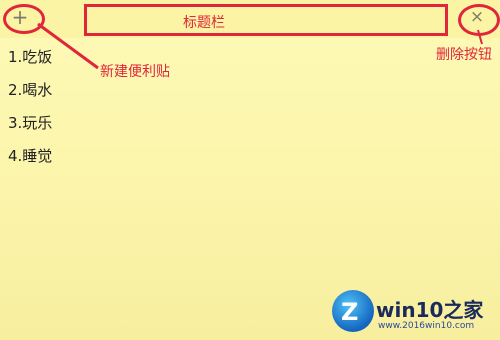 This screenshot has height=340, width=500. I want to click on logo-mark-icon: Z, so click(350, 312).